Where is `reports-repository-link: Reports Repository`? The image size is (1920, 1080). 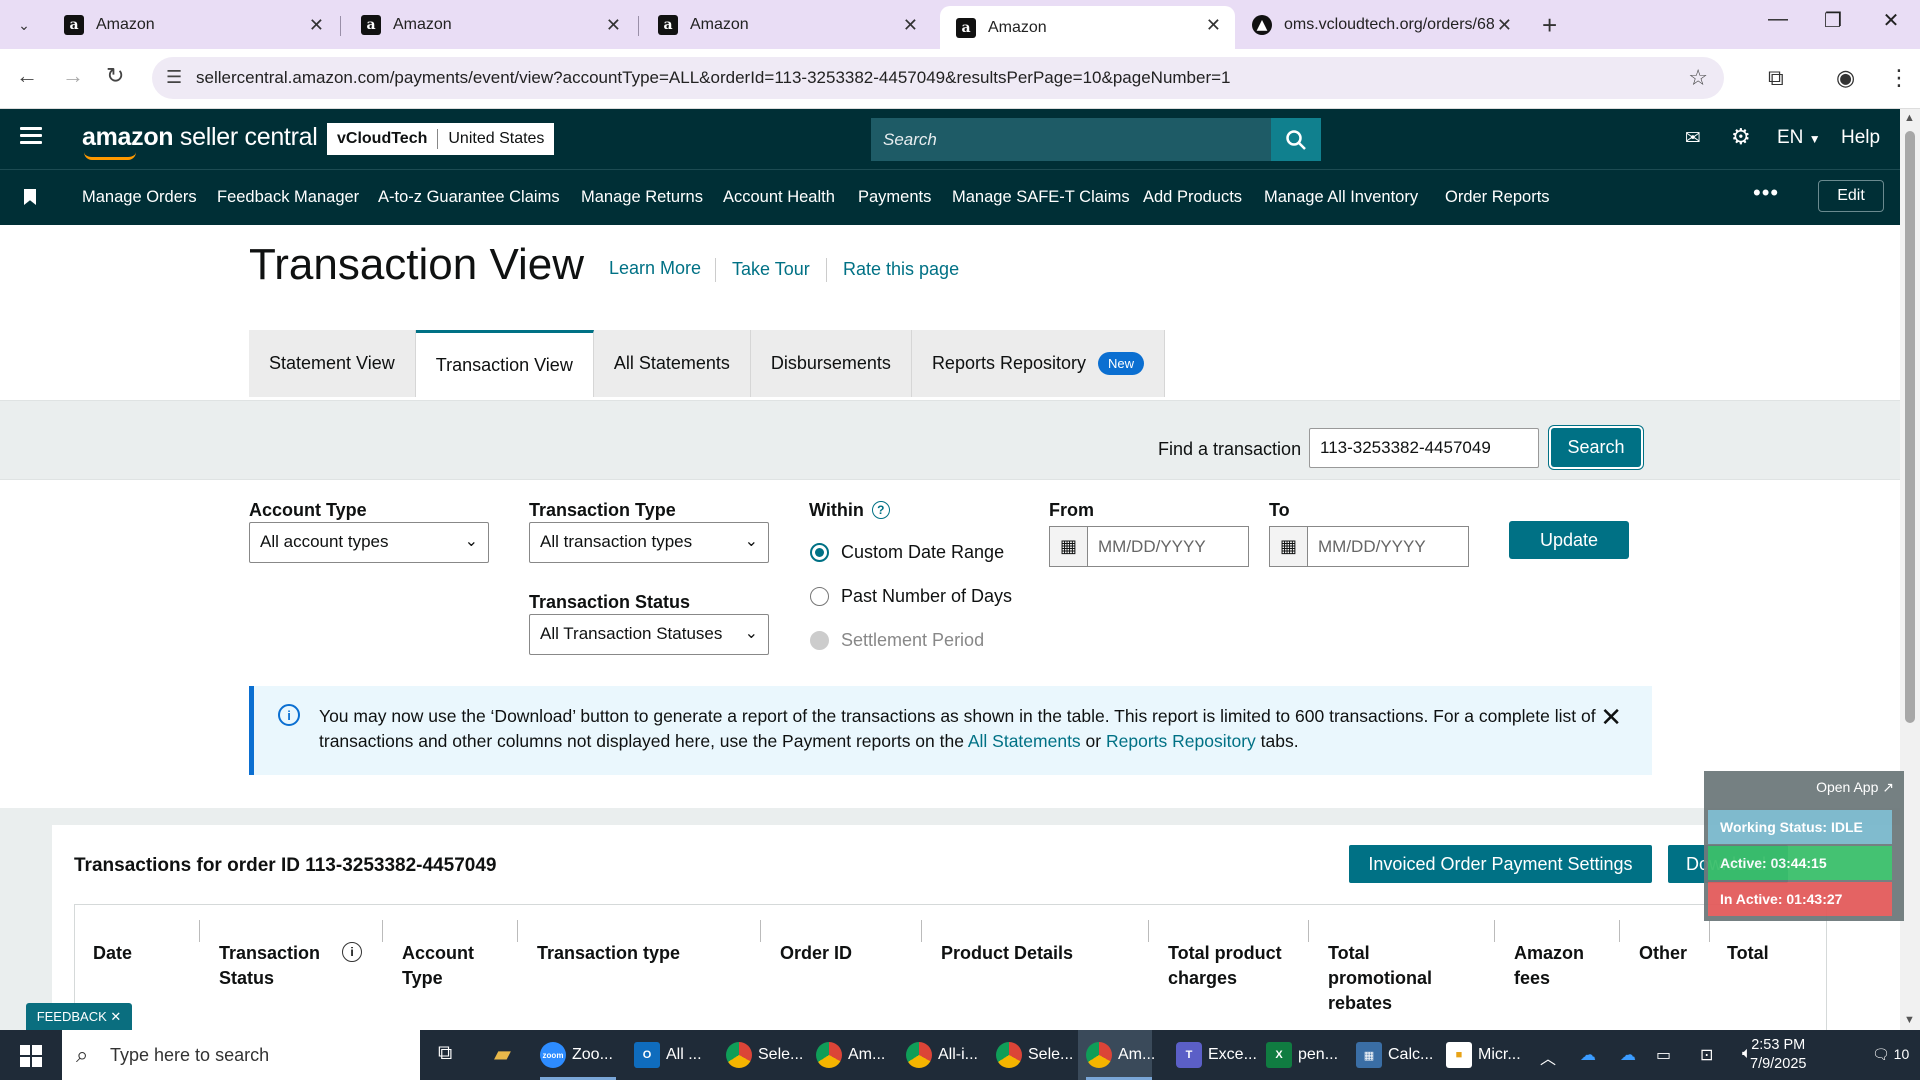 reports-repository-link: Reports Repository is located at coordinates (1181, 741).